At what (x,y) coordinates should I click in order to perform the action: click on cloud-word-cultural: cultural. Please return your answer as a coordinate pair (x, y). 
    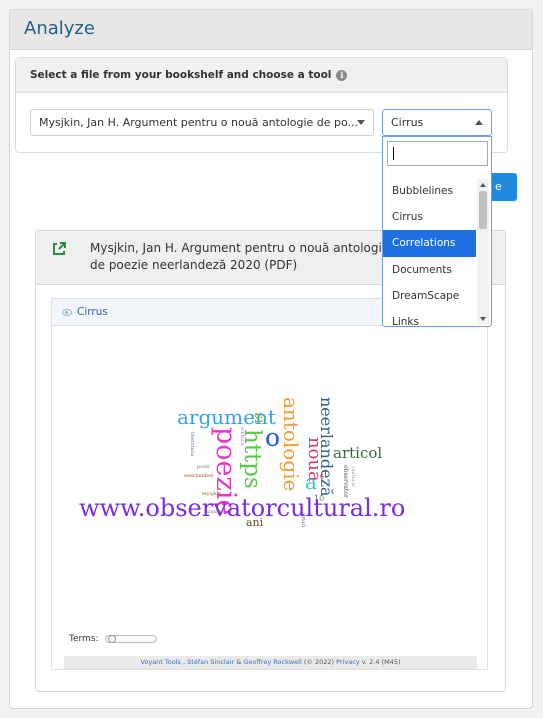
    Looking at the image, I should click on (353, 477).